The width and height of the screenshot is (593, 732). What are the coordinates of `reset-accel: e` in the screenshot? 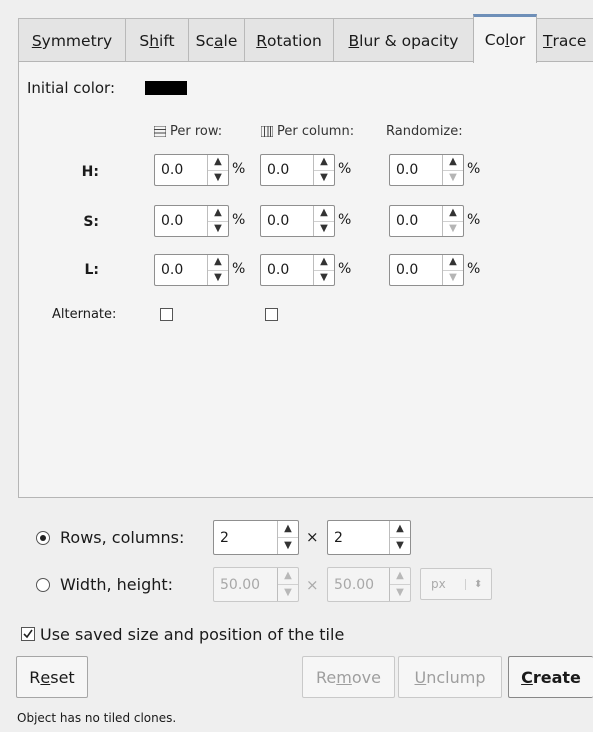 It's located at (45, 677).